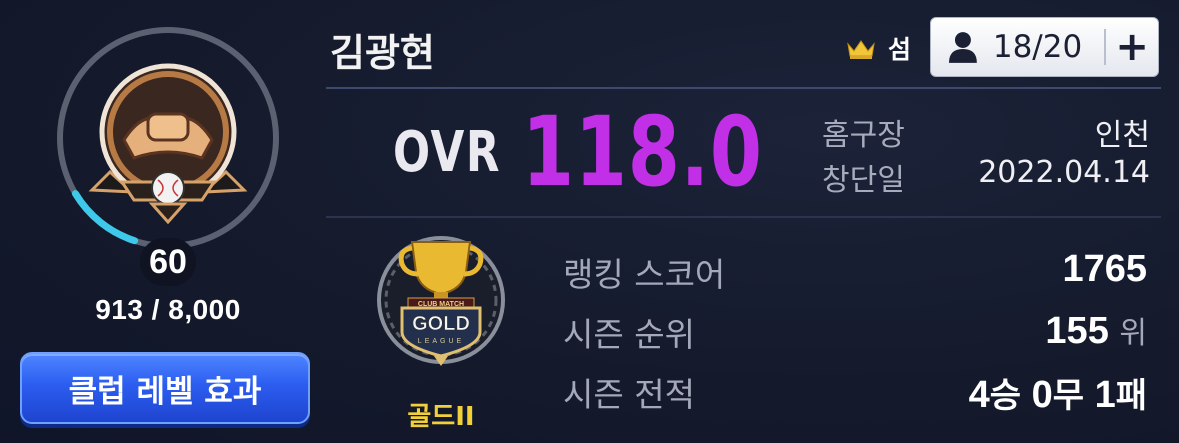 This screenshot has width=1179, height=443. Describe the element at coordinates (863, 135) in the screenshot. I see `home-stadium-label: 홈구장` at that location.